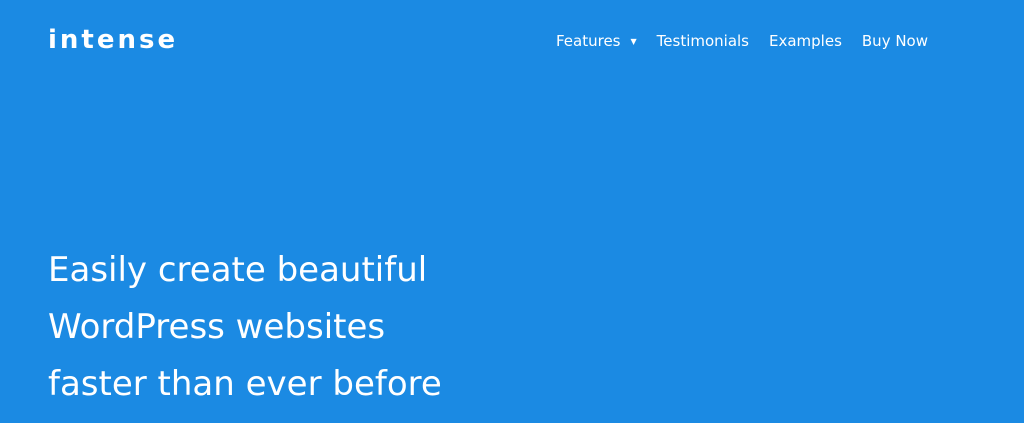 The image size is (1024, 423). What do you see at coordinates (238, 270) in the screenshot?
I see `hero-headline-line: Easily create beautiful` at bounding box center [238, 270].